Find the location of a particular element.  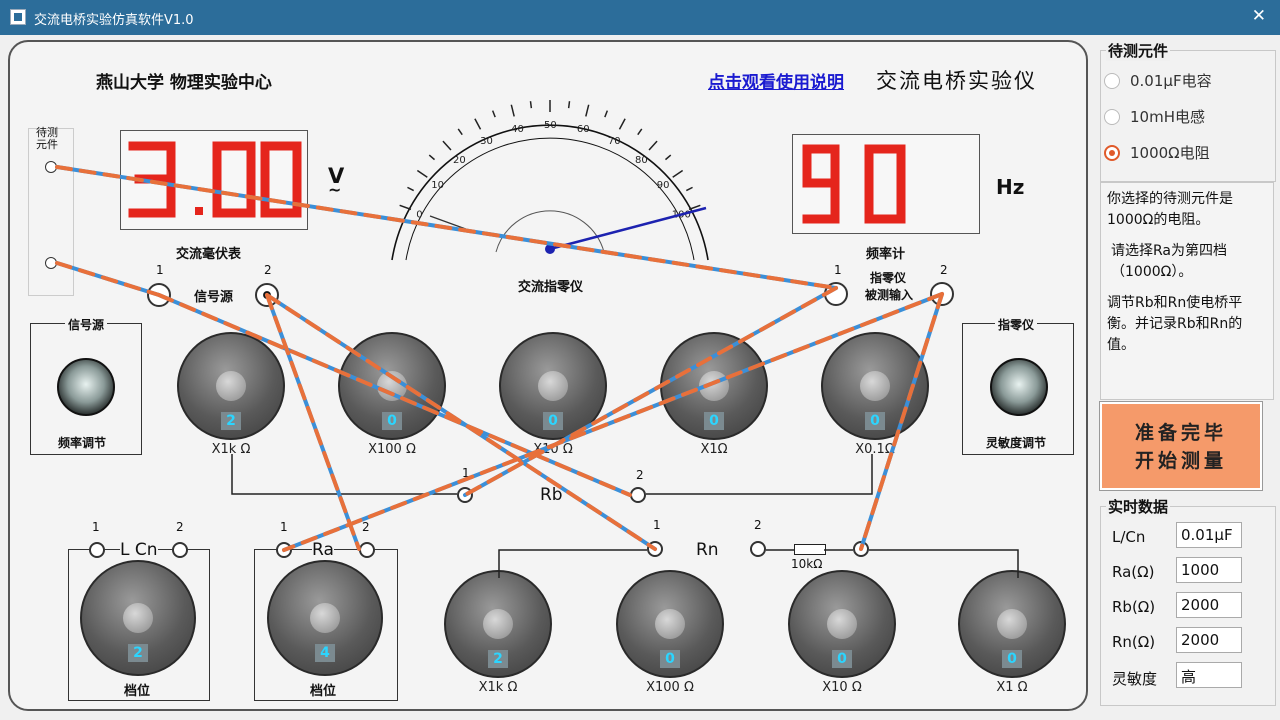

help-link: 点击观看使用说明 is located at coordinates (776, 80).